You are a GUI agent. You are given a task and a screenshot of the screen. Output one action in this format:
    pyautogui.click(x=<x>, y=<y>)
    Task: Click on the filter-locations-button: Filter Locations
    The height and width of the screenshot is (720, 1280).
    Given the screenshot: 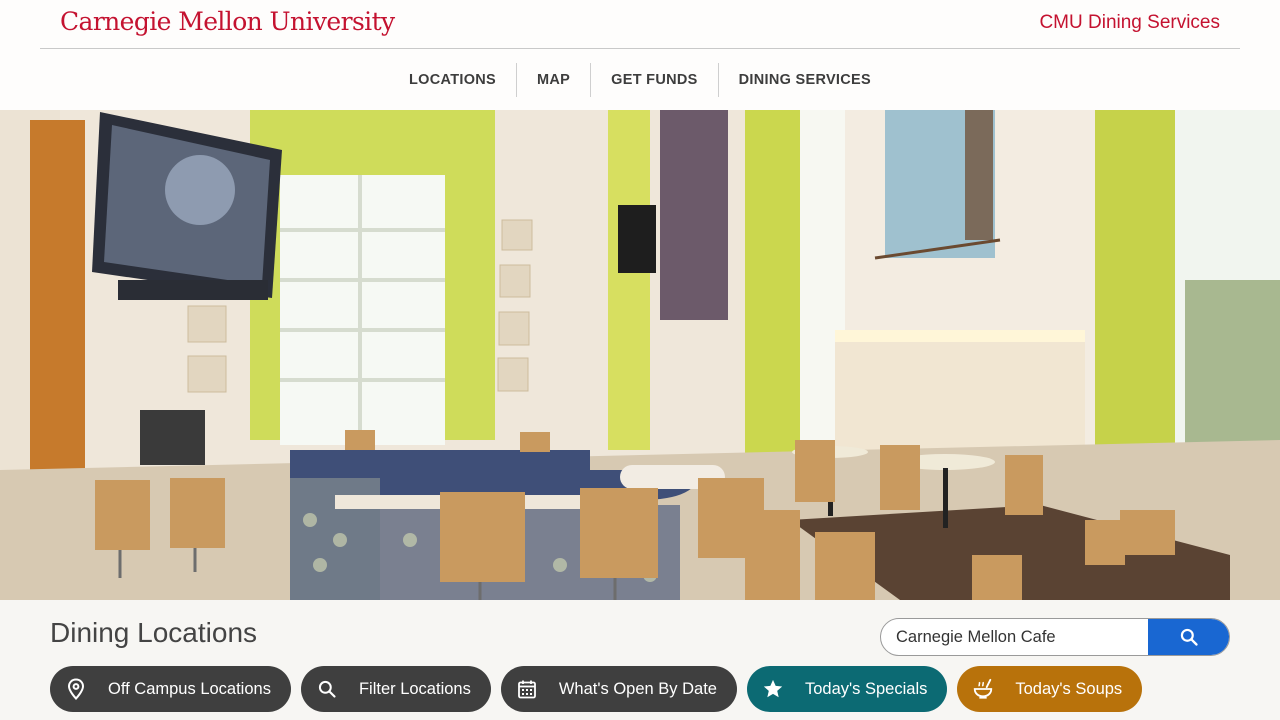 What is the action you would take?
    pyautogui.click(x=395, y=689)
    